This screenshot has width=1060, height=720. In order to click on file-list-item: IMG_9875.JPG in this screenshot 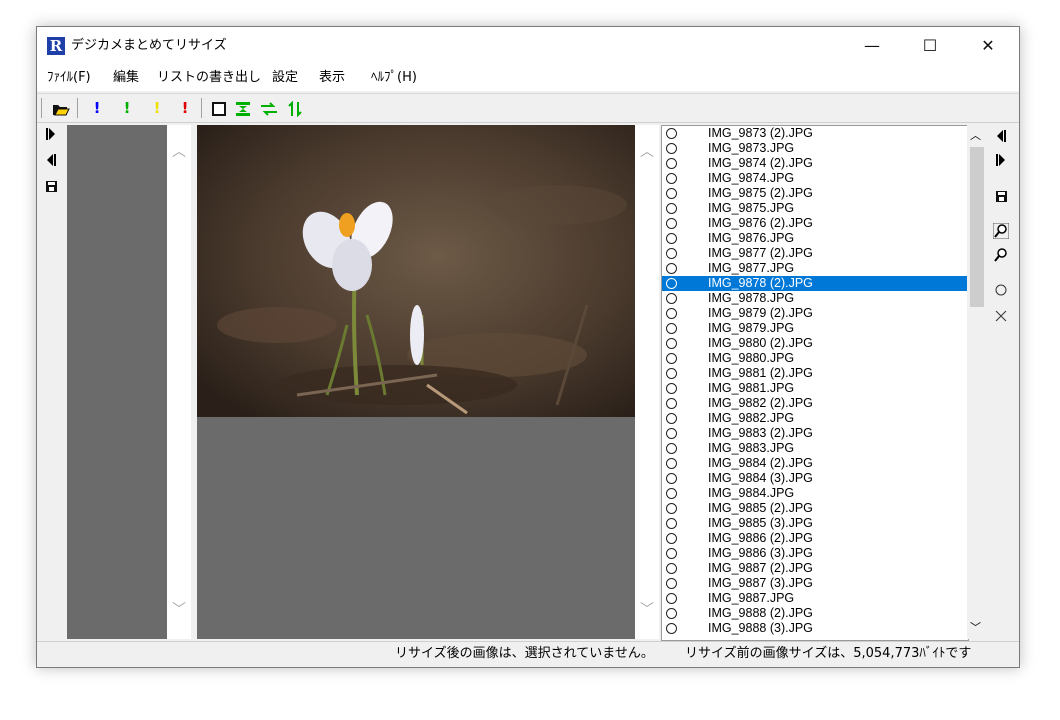, I will do `click(815, 208)`.